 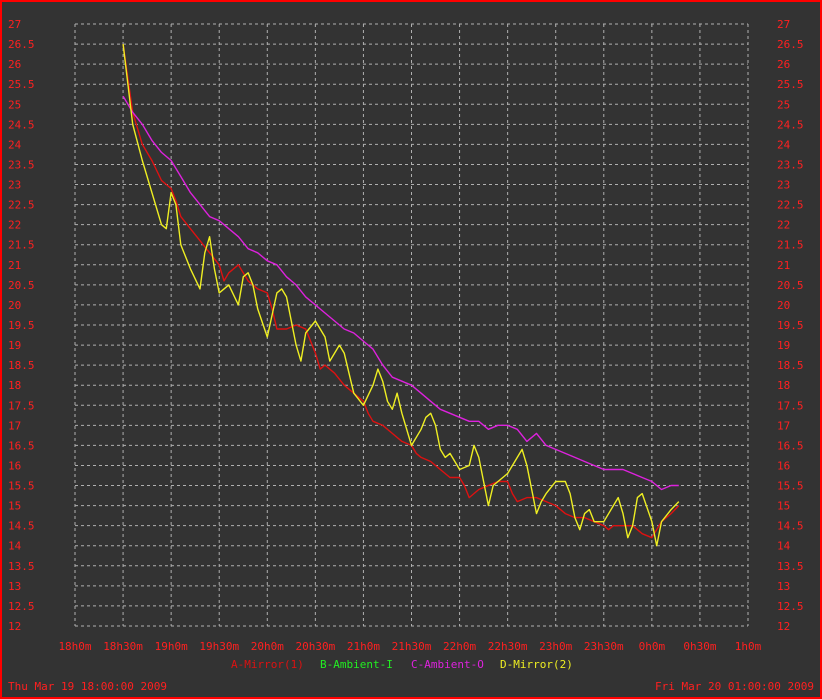 I want to click on y-tick-label-right: 18.5, so click(x=790, y=365).